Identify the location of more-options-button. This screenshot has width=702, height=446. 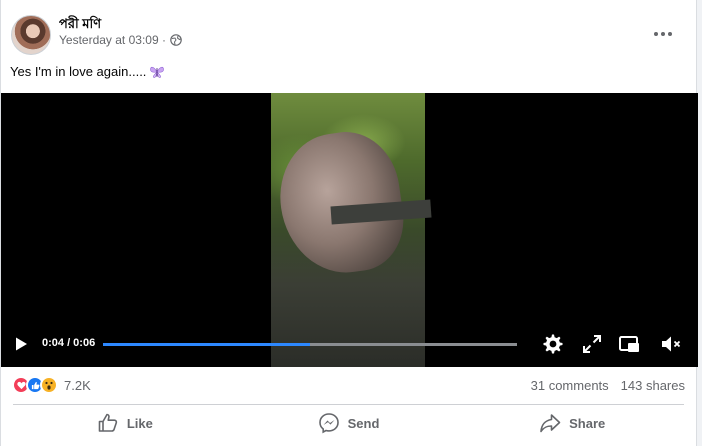
(663, 34).